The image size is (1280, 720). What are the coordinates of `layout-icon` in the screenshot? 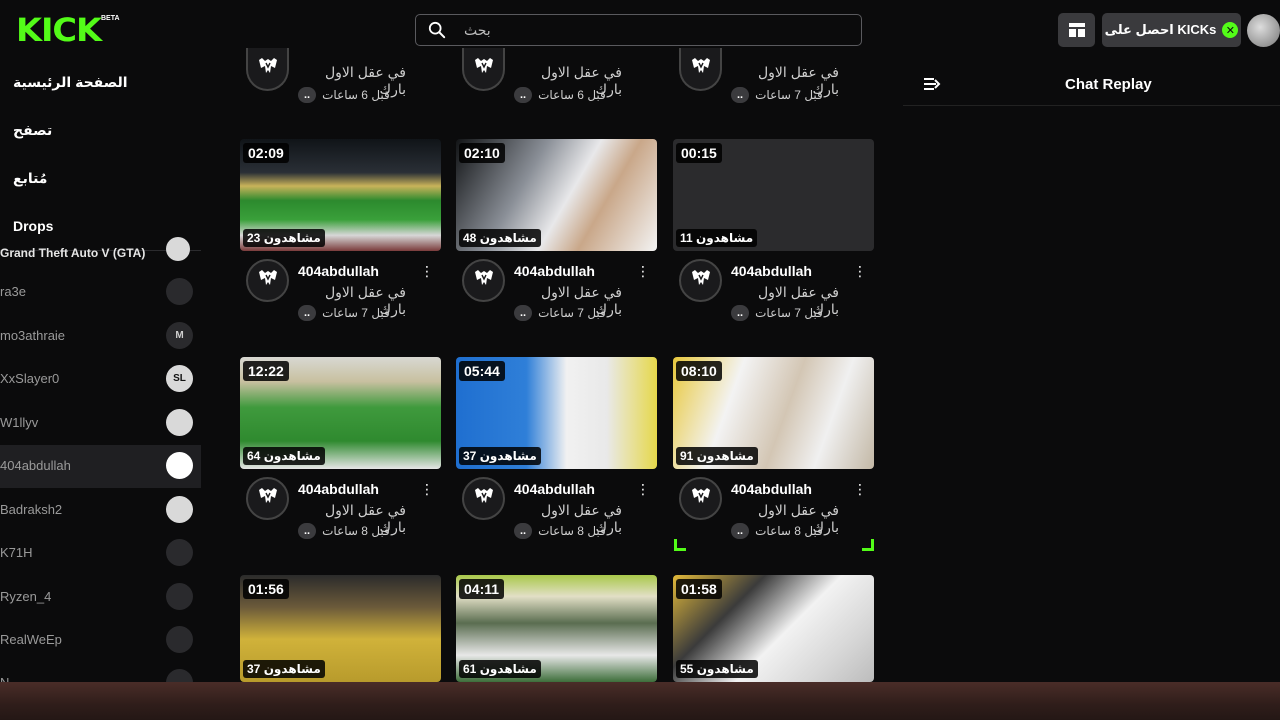 It's located at (1076, 30).